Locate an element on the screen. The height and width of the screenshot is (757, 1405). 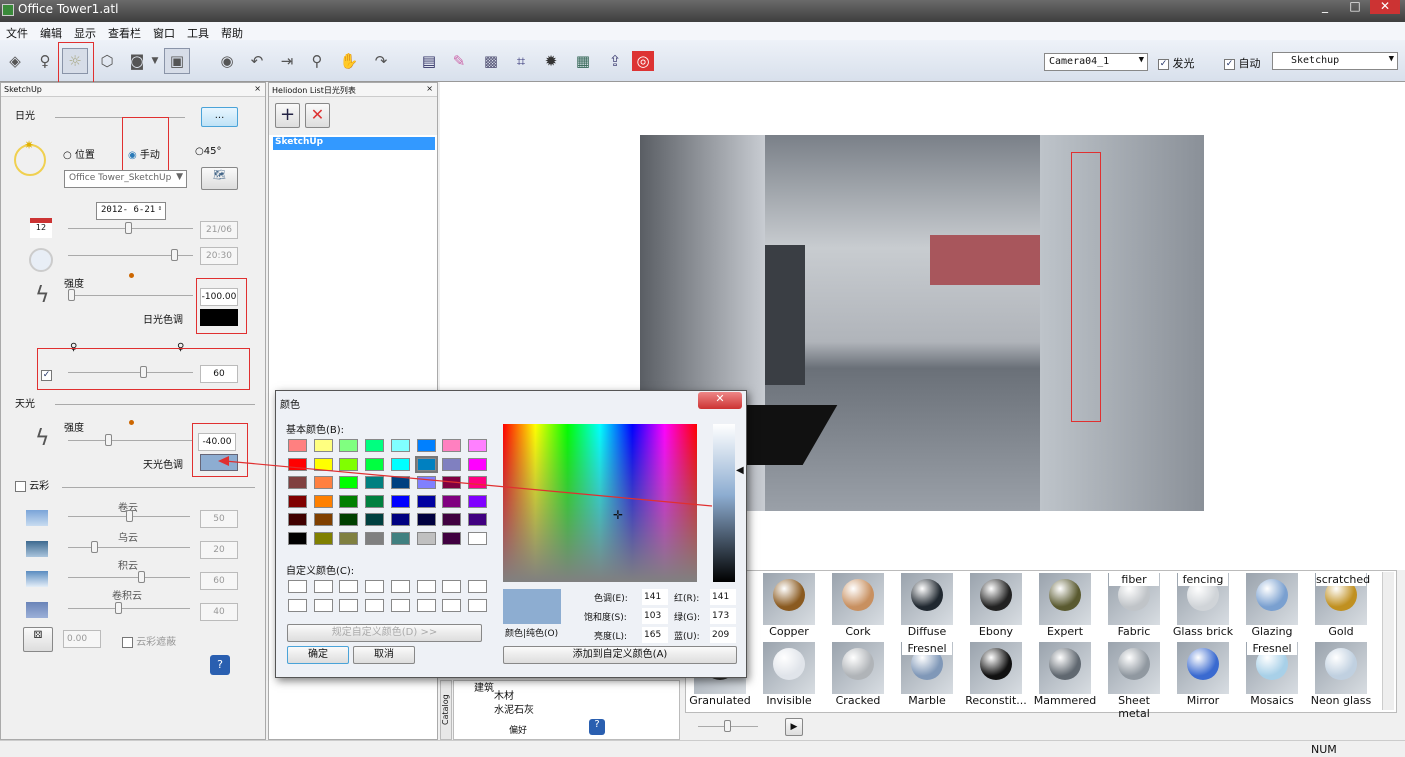
random-seed-button: ⚄ is located at coordinates (38, 639).